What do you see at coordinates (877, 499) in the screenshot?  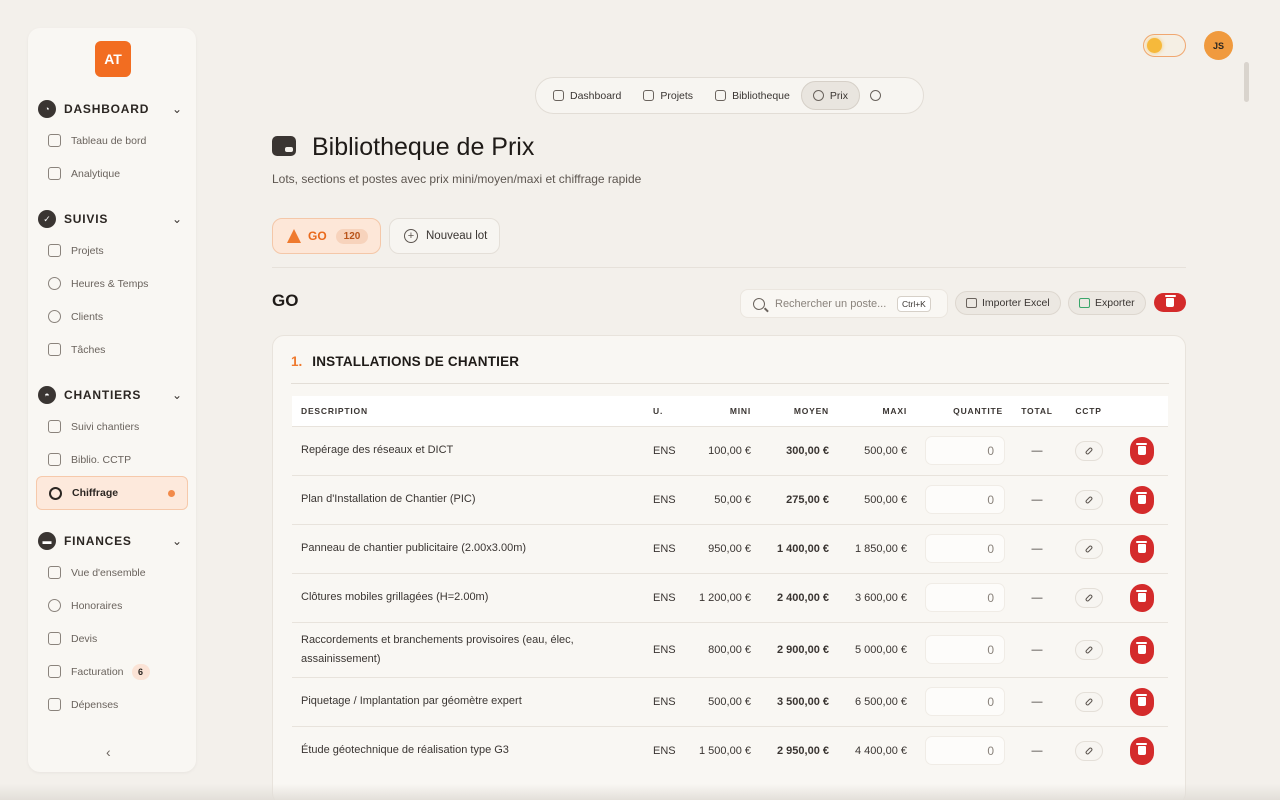 I see `row-maxi: 500,00 €` at bounding box center [877, 499].